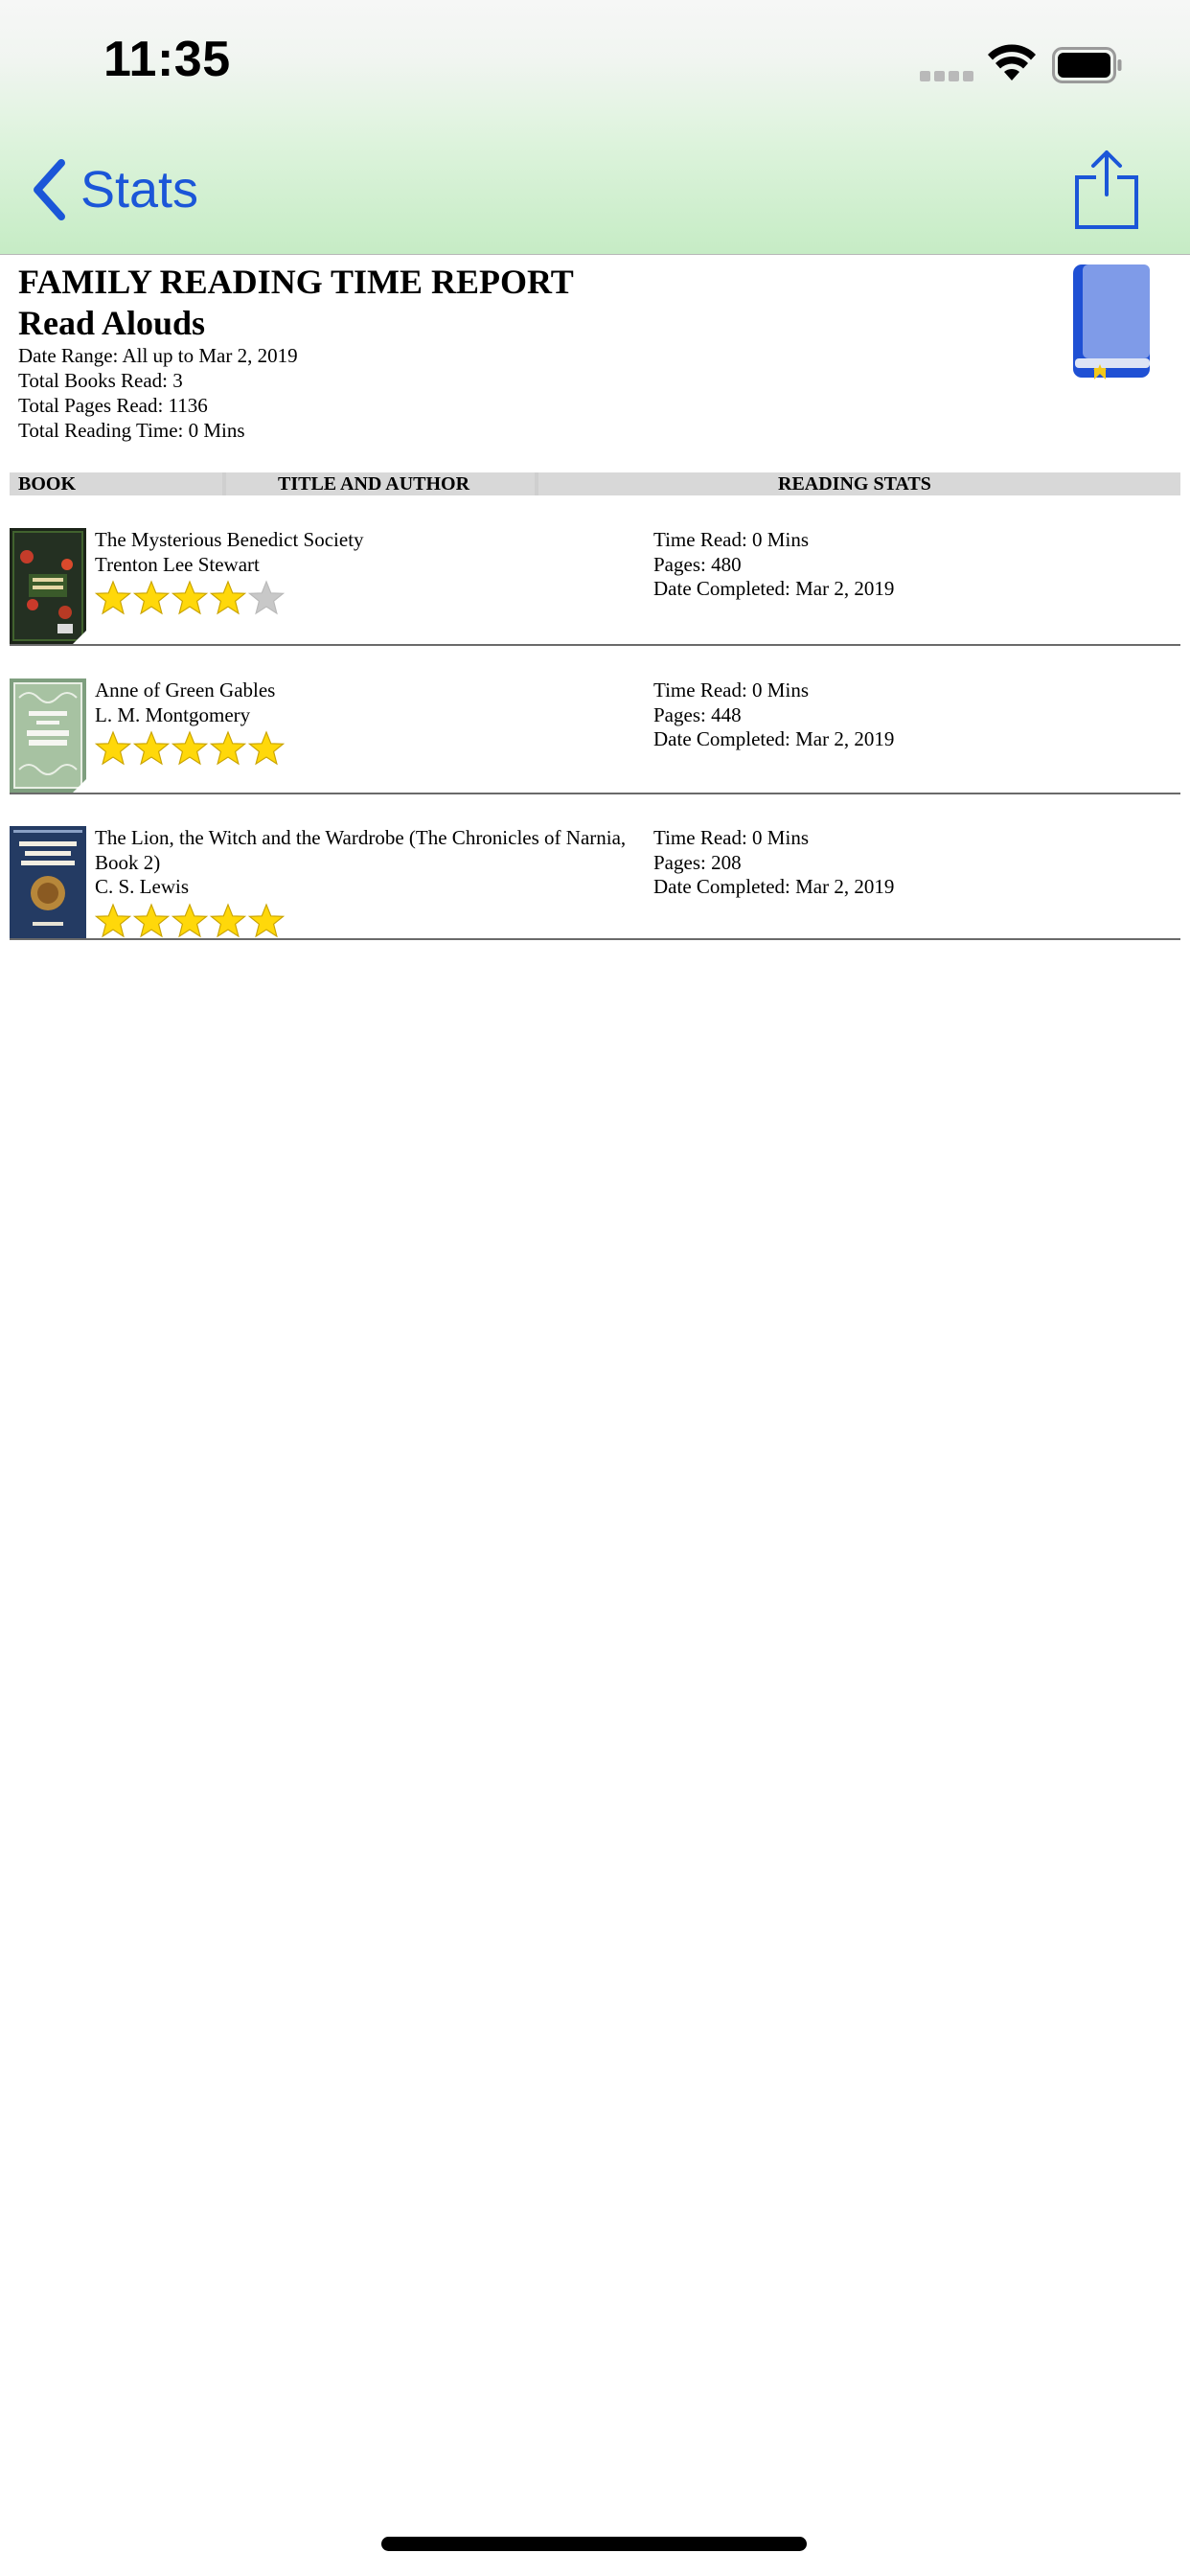 The width and height of the screenshot is (1190, 2576). What do you see at coordinates (595, 483) in the screenshot?
I see `table-header: BOOK TITLE AND AUTHOR READING STATS` at bounding box center [595, 483].